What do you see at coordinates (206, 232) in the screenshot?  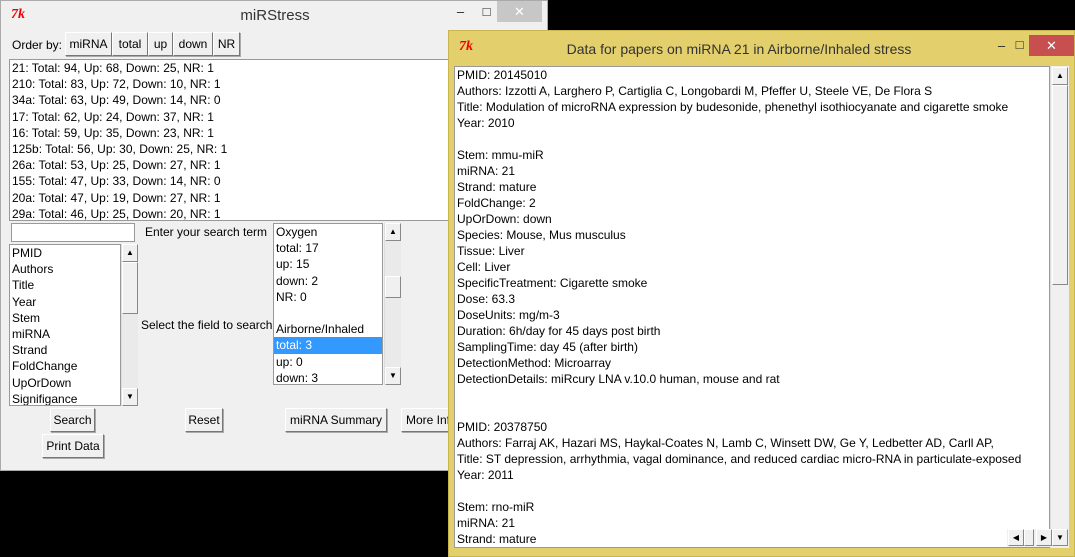 I see `search-term-label: Enter your search term` at bounding box center [206, 232].